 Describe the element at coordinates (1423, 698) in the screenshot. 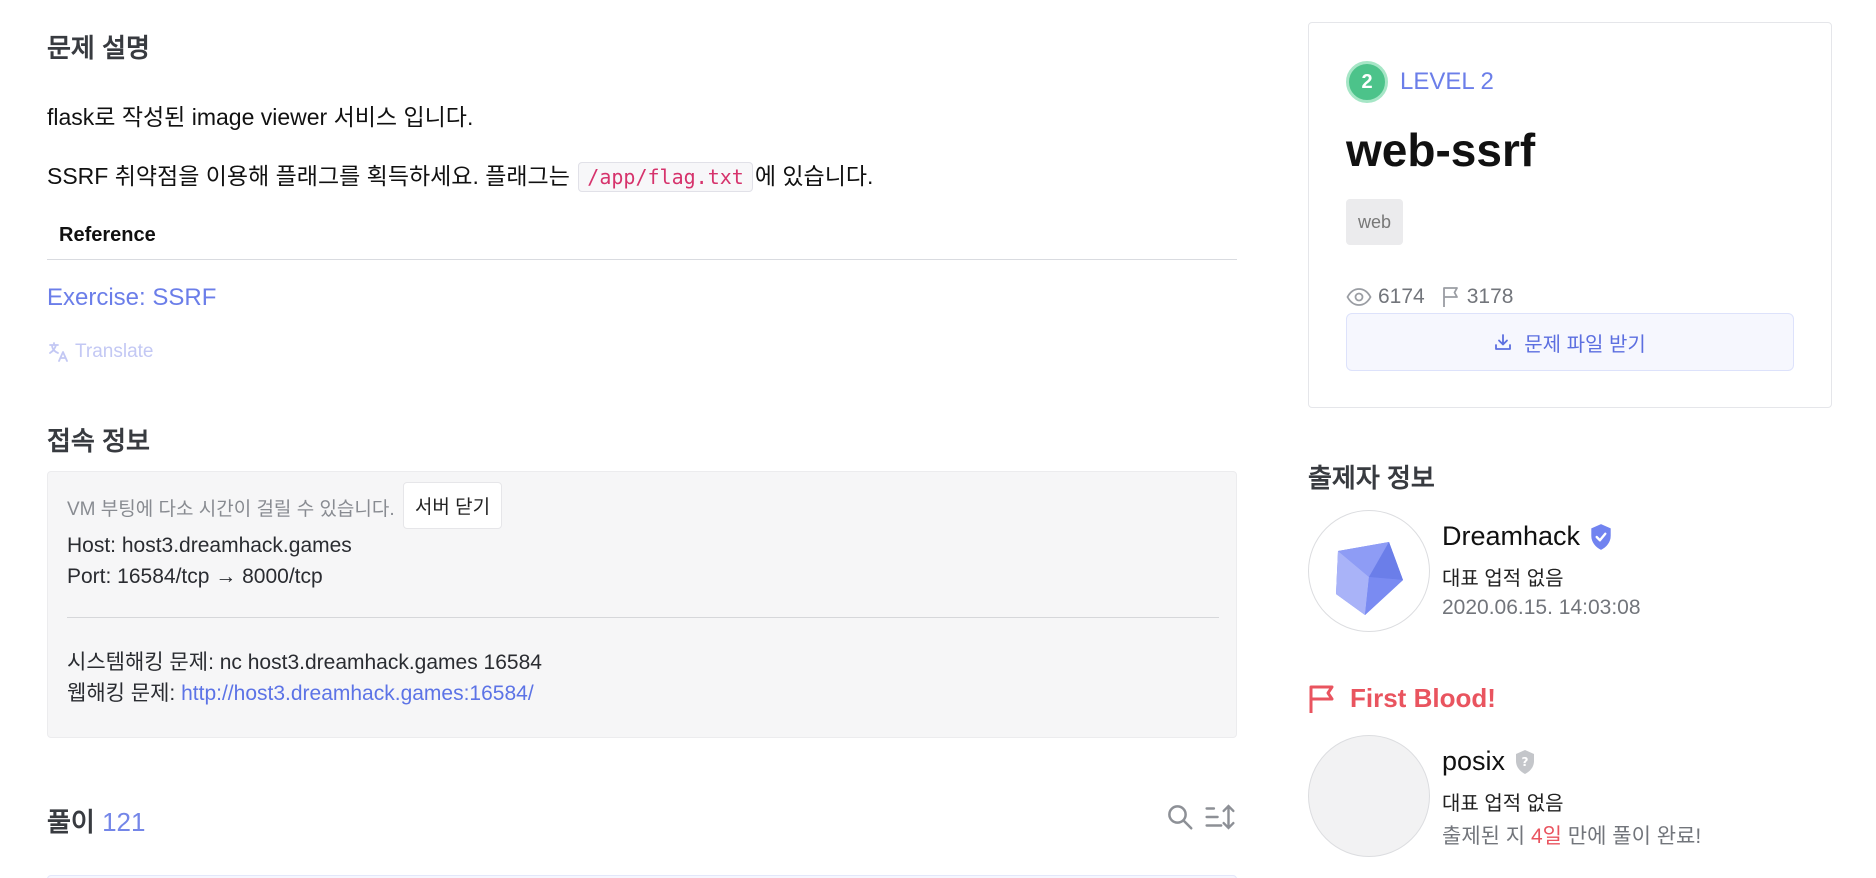

I see `first-blood-label: First Blood!` at that location.